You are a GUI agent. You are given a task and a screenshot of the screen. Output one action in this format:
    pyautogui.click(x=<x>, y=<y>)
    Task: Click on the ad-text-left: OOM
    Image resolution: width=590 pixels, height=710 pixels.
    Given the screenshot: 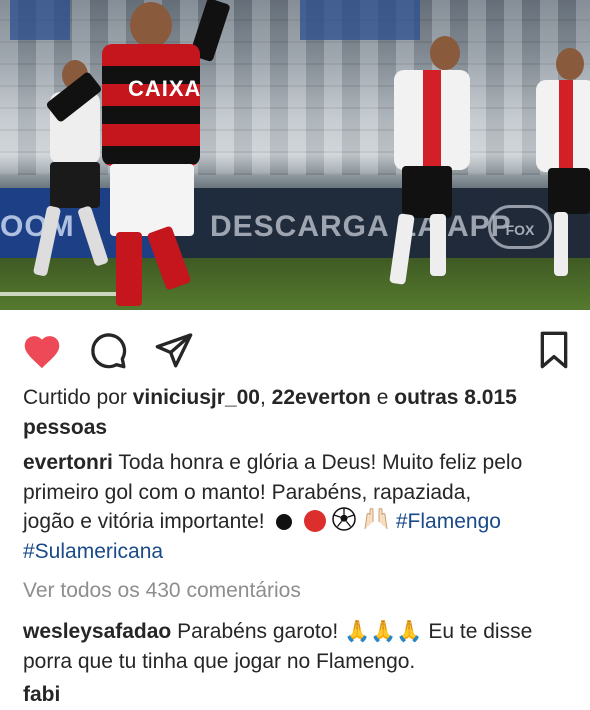 What is the action you would take?
    pyautogui.click(x=37, y=226)
    